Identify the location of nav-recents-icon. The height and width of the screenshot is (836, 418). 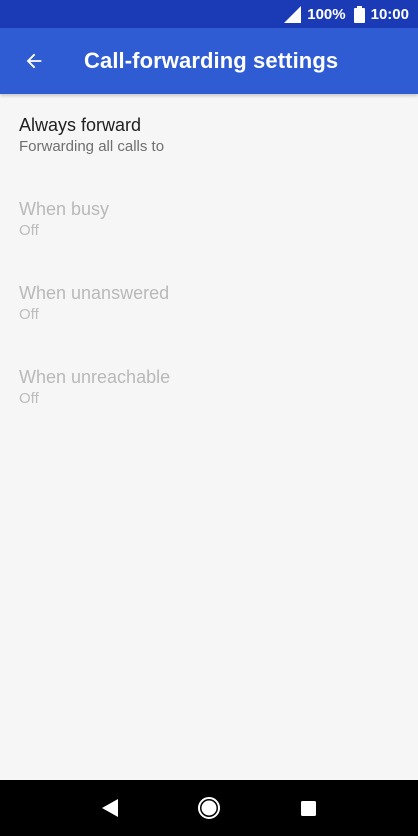
(308, 808).